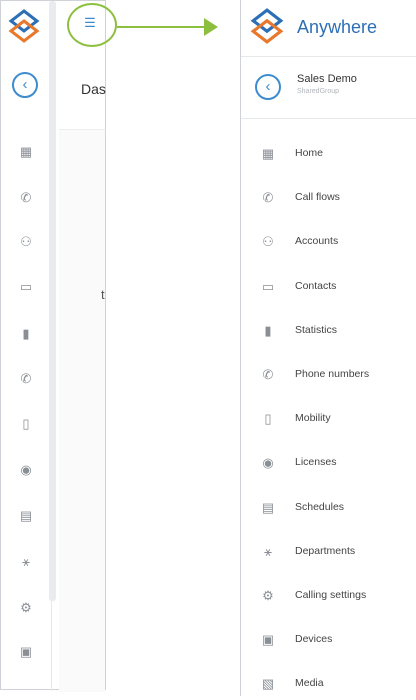  I want to click on org-subtitle: SharedGroup, so click(318, 91).